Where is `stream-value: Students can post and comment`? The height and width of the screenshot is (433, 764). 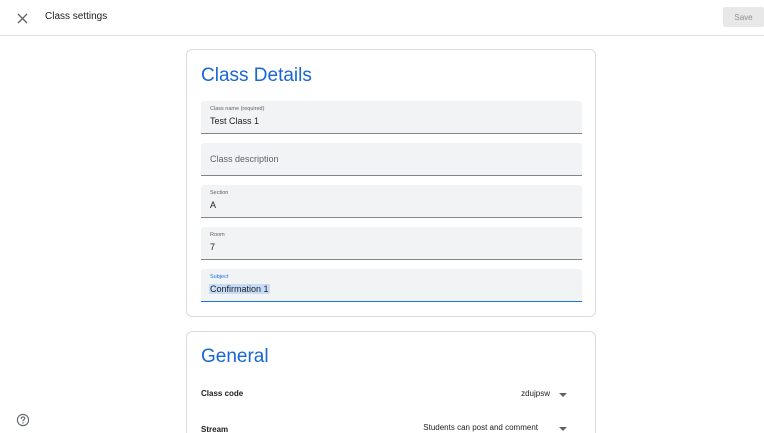
stream-value: Students can post and comment is located at coordinates (480, 427).